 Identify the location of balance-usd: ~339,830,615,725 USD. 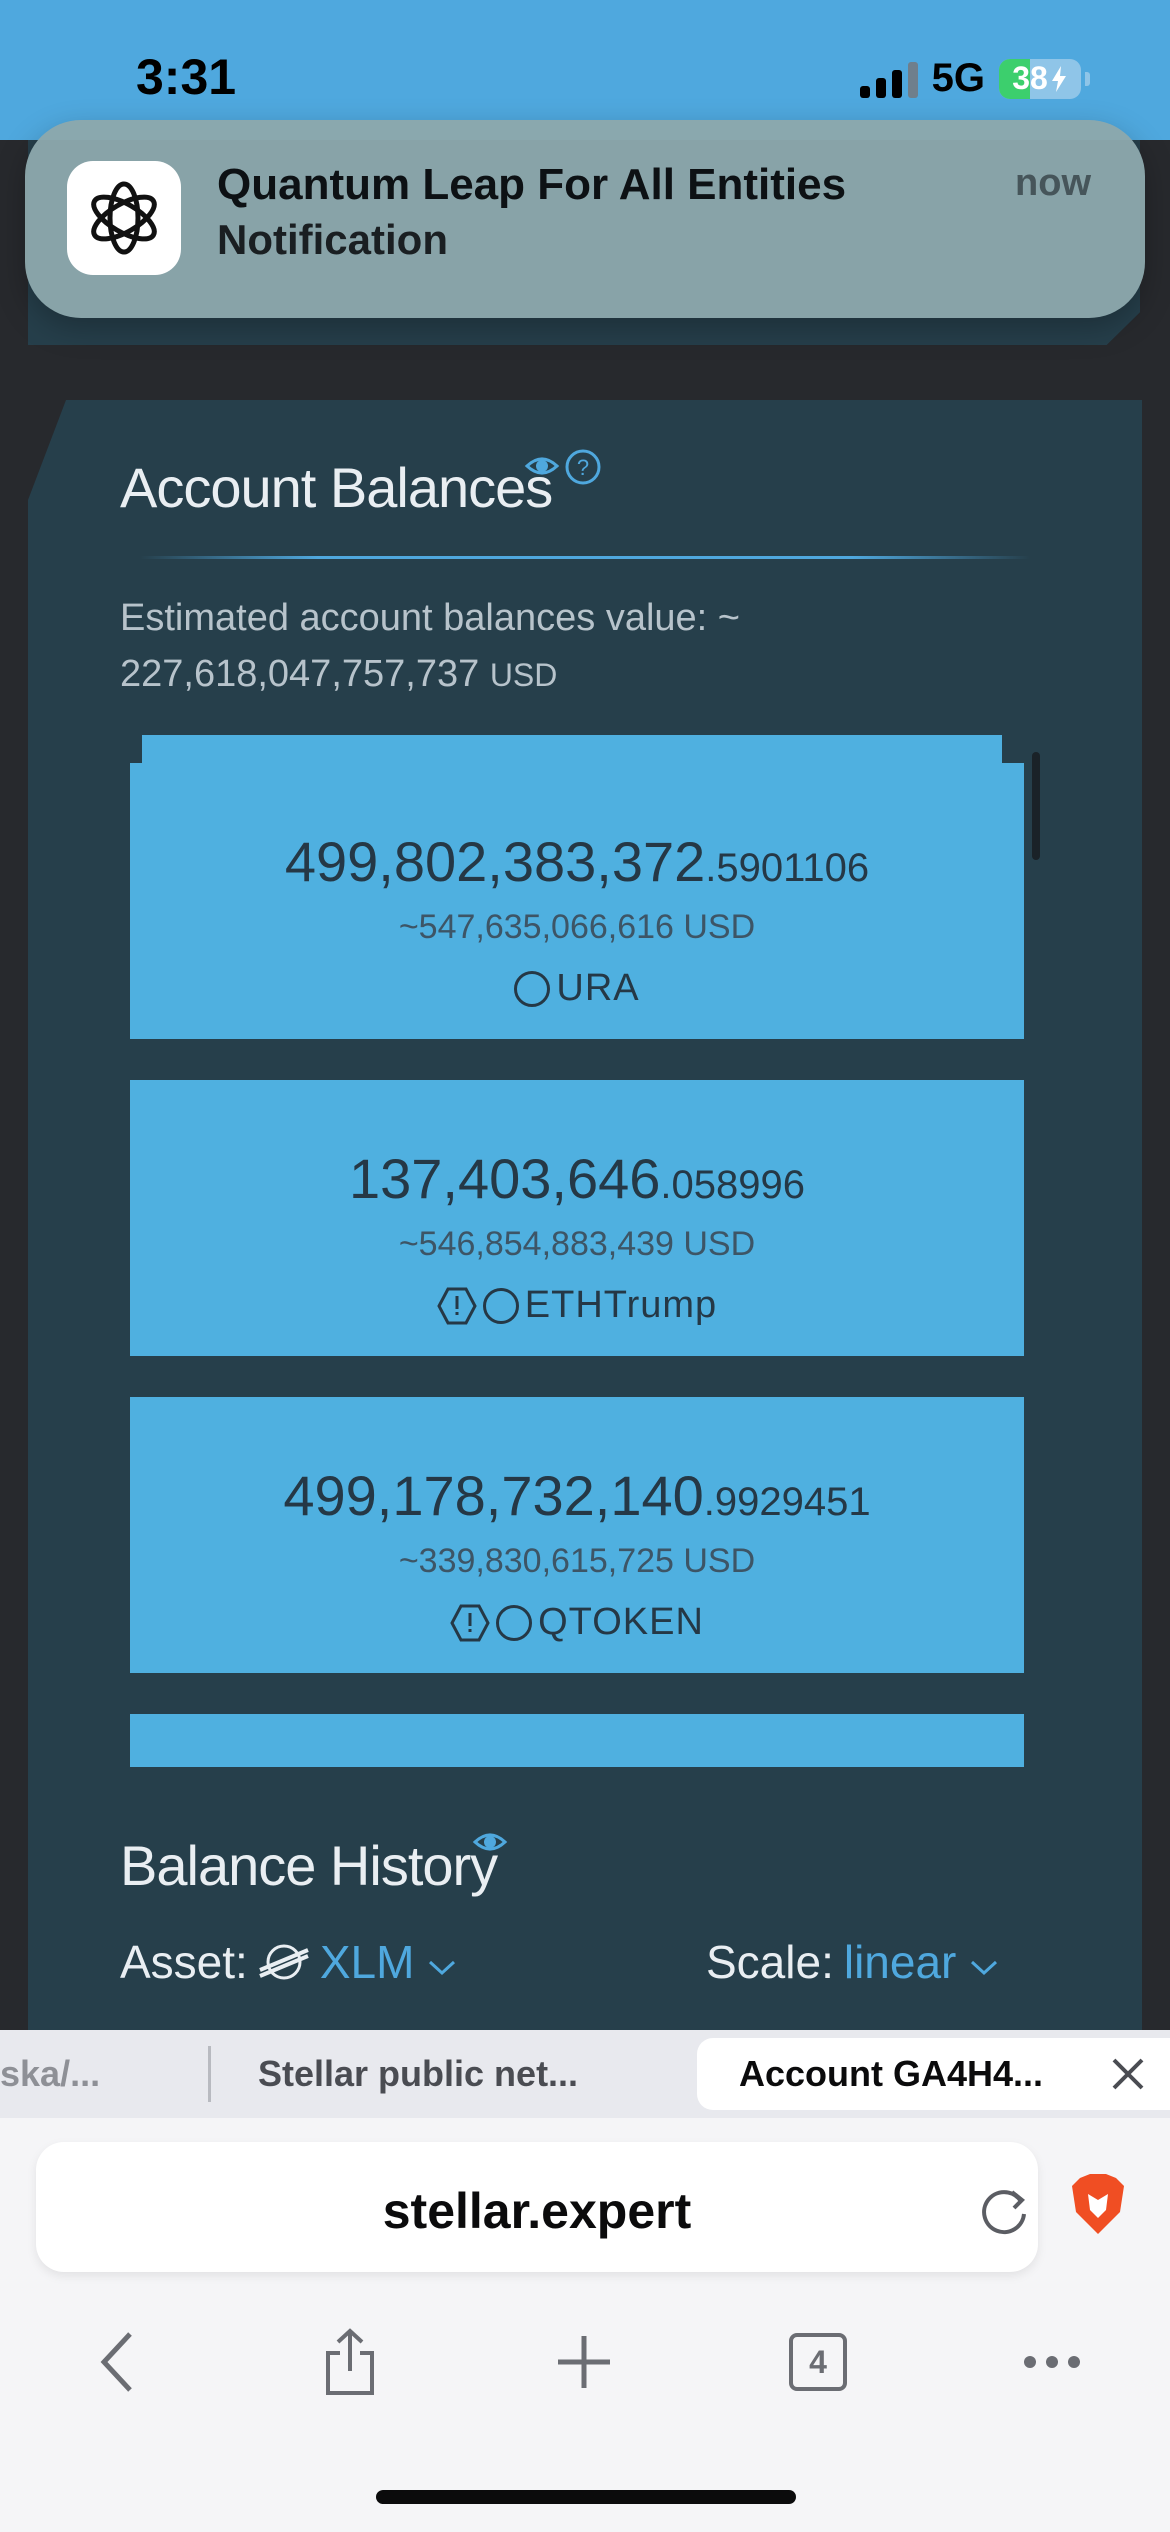
(577, 1561).